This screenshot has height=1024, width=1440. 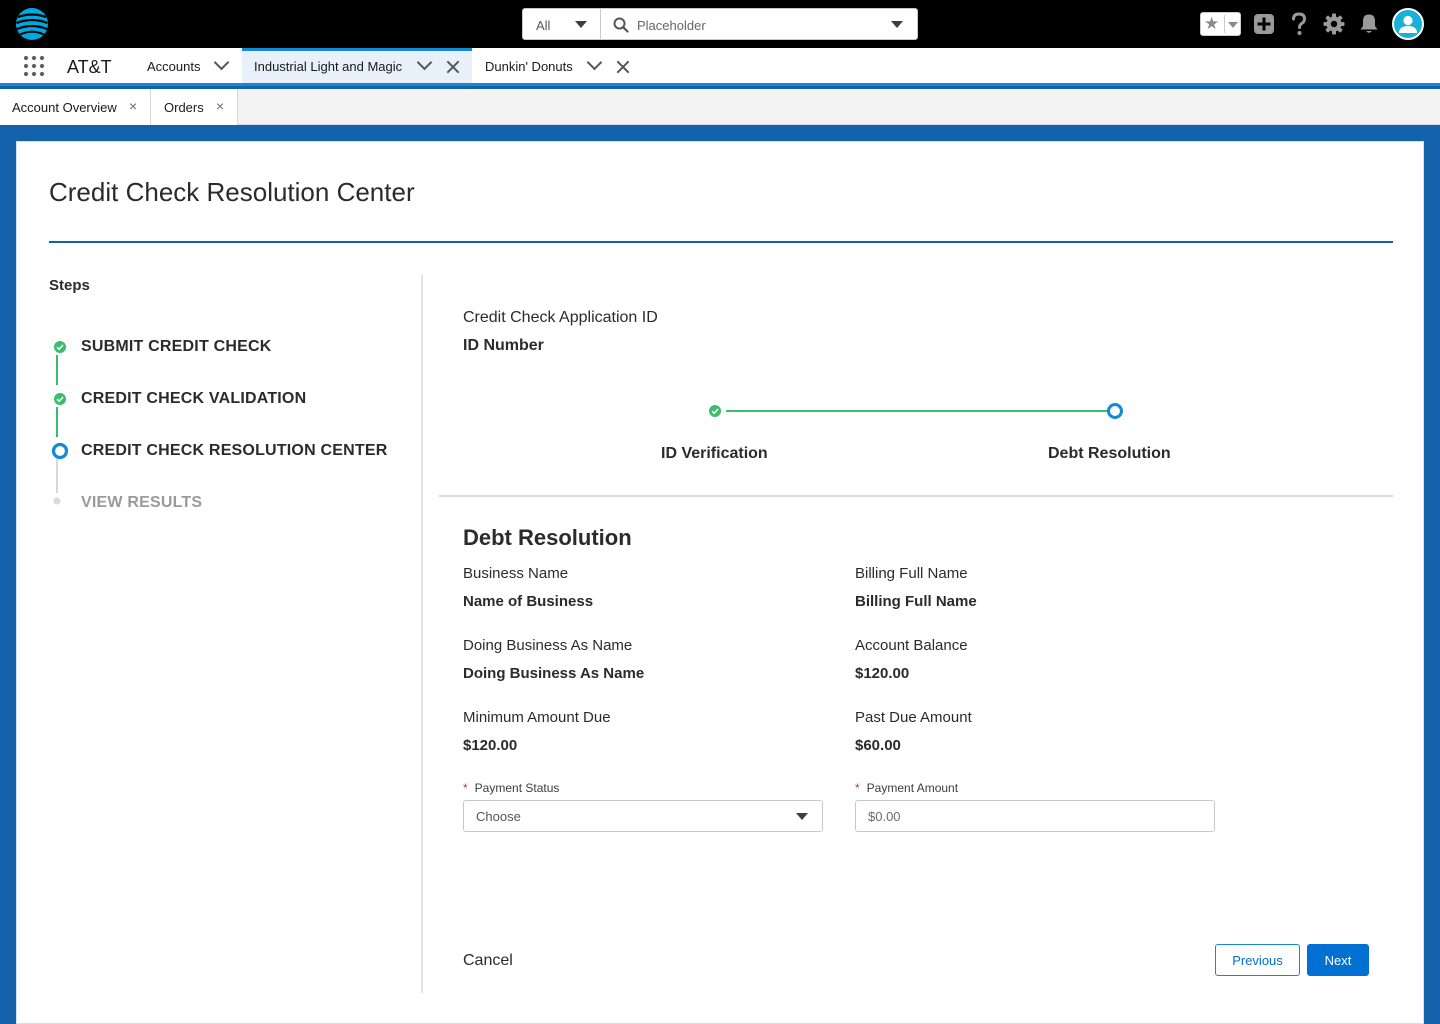 I want to click on tab-dunkin-donuts-label: Dunkin' Donuts, so click(x=529, y=66).